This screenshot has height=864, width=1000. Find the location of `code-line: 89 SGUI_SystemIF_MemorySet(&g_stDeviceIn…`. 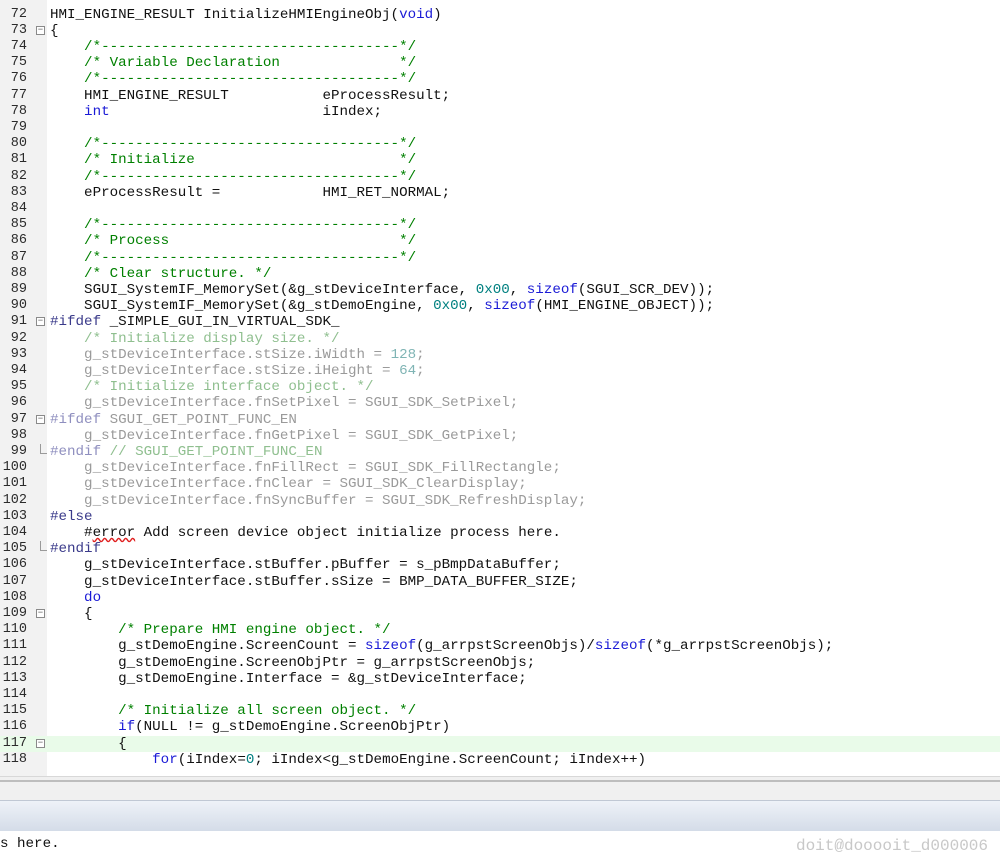

code-line: 89 SGUI_SystemIF_MemorySet(&g_stDeviceIn… is located at coordinates (500, 290).